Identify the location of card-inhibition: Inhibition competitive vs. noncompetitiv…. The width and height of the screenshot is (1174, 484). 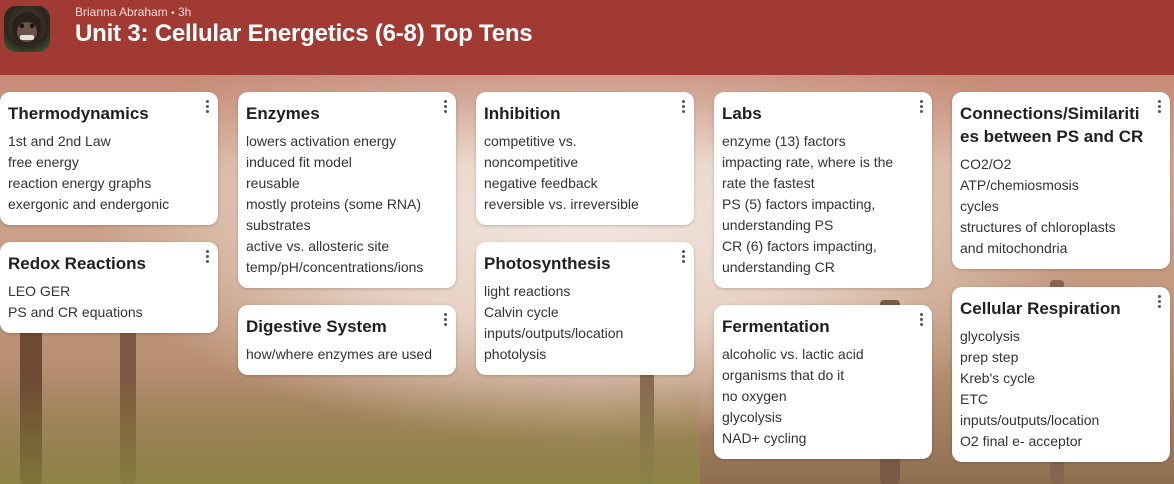
(585, 158).